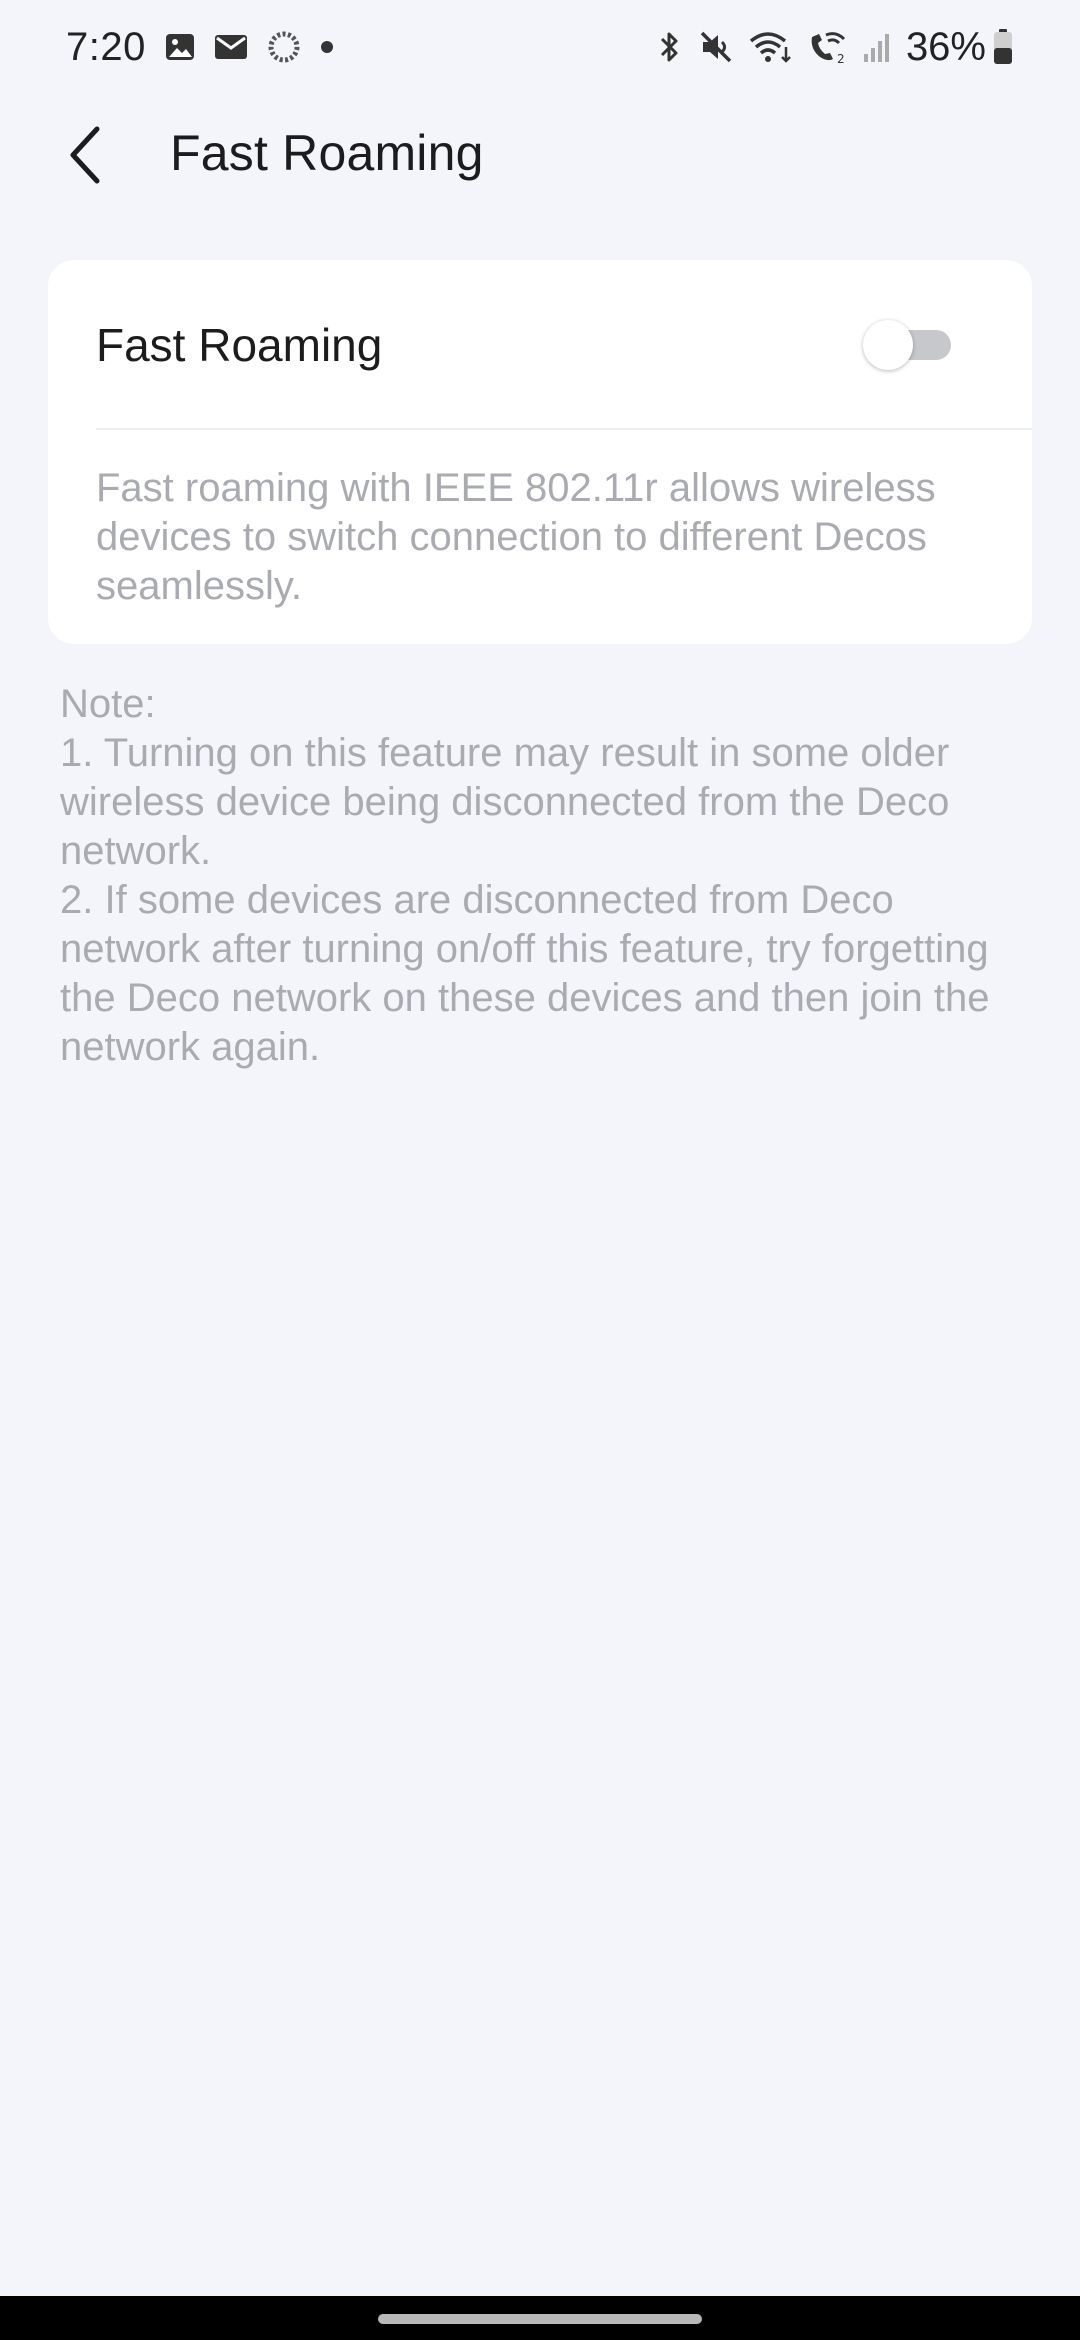  What do you see at coordinates (669, 47) in the screenshot?
I see `bluetooth-icon` at bounding box center [669, 47].